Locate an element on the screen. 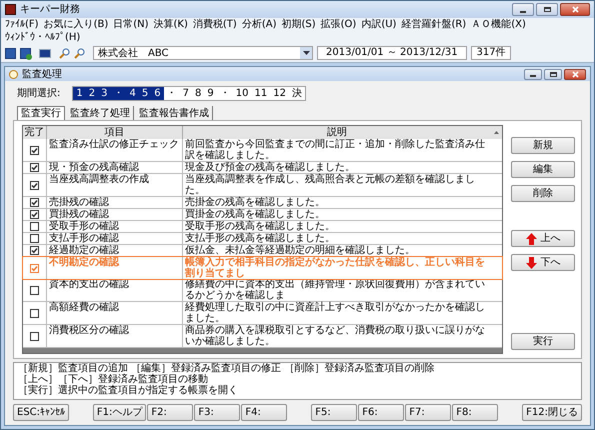 The image size is (595, 430). menu-item: 日常(N) is located at coordinates (131, 24).